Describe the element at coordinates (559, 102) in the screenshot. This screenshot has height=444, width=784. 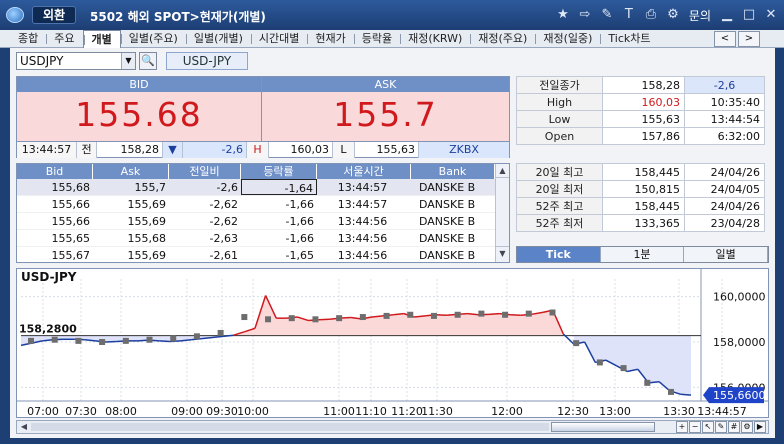
I see `summary-label: High` at that location.